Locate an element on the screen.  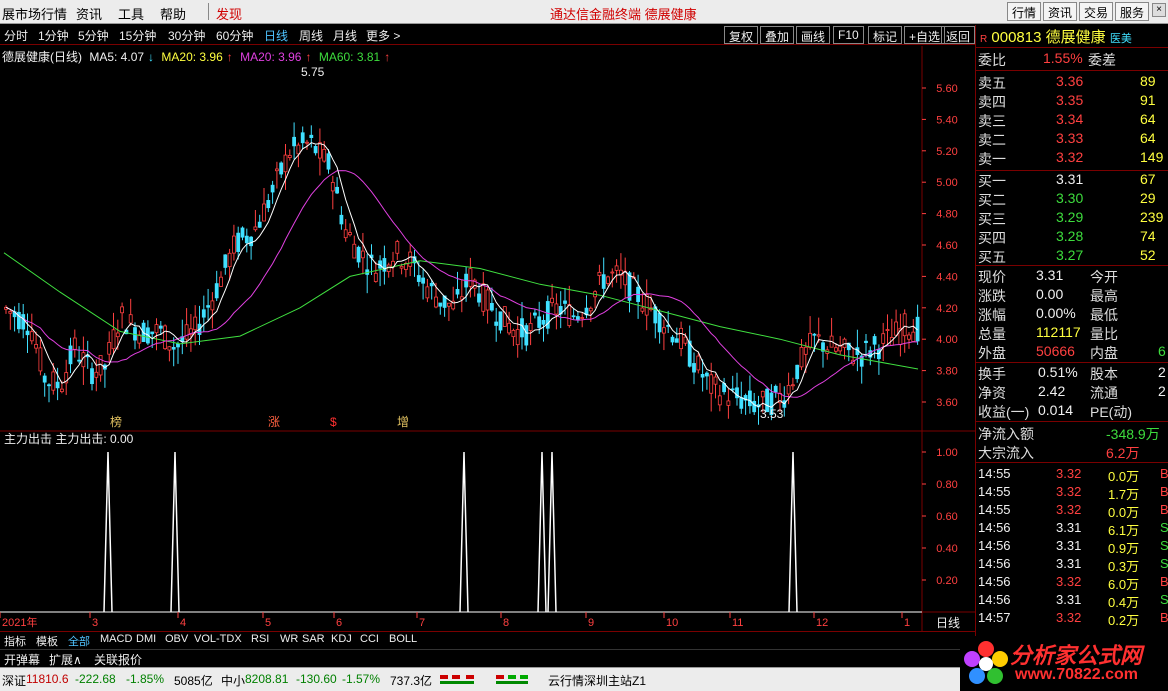
menu-discover: 发现 is located at coordinates (229, 13).